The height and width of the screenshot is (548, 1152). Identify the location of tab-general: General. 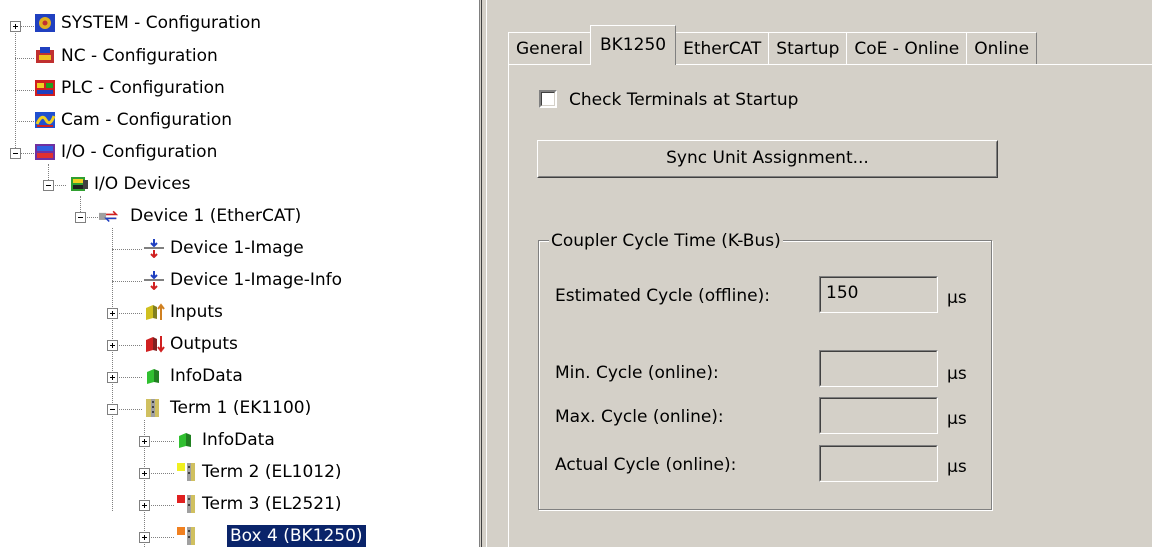
(549, 48).